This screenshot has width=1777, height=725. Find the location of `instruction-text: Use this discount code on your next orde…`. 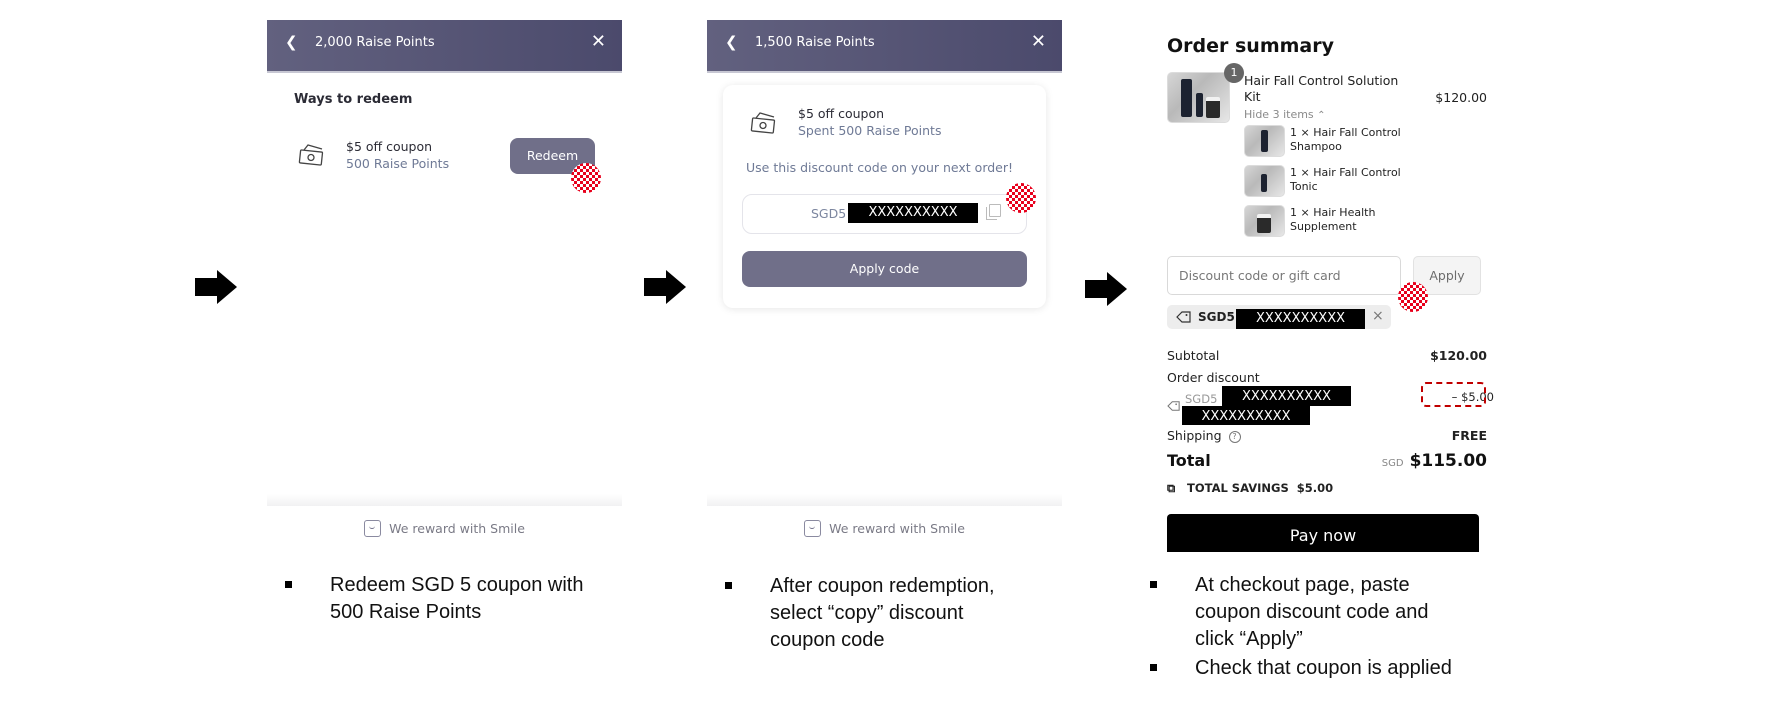

instruction-text: Use this discount code on your next orde… is located at coordinates (880, 167).